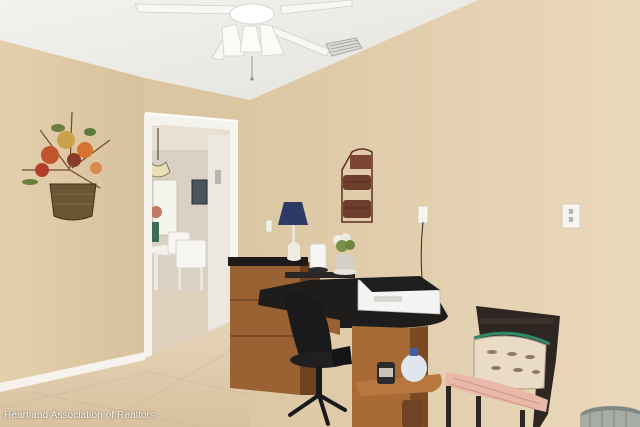 The width and height of the screenshot is (640, 427). I want to click on light-switch, so click(269, 226).